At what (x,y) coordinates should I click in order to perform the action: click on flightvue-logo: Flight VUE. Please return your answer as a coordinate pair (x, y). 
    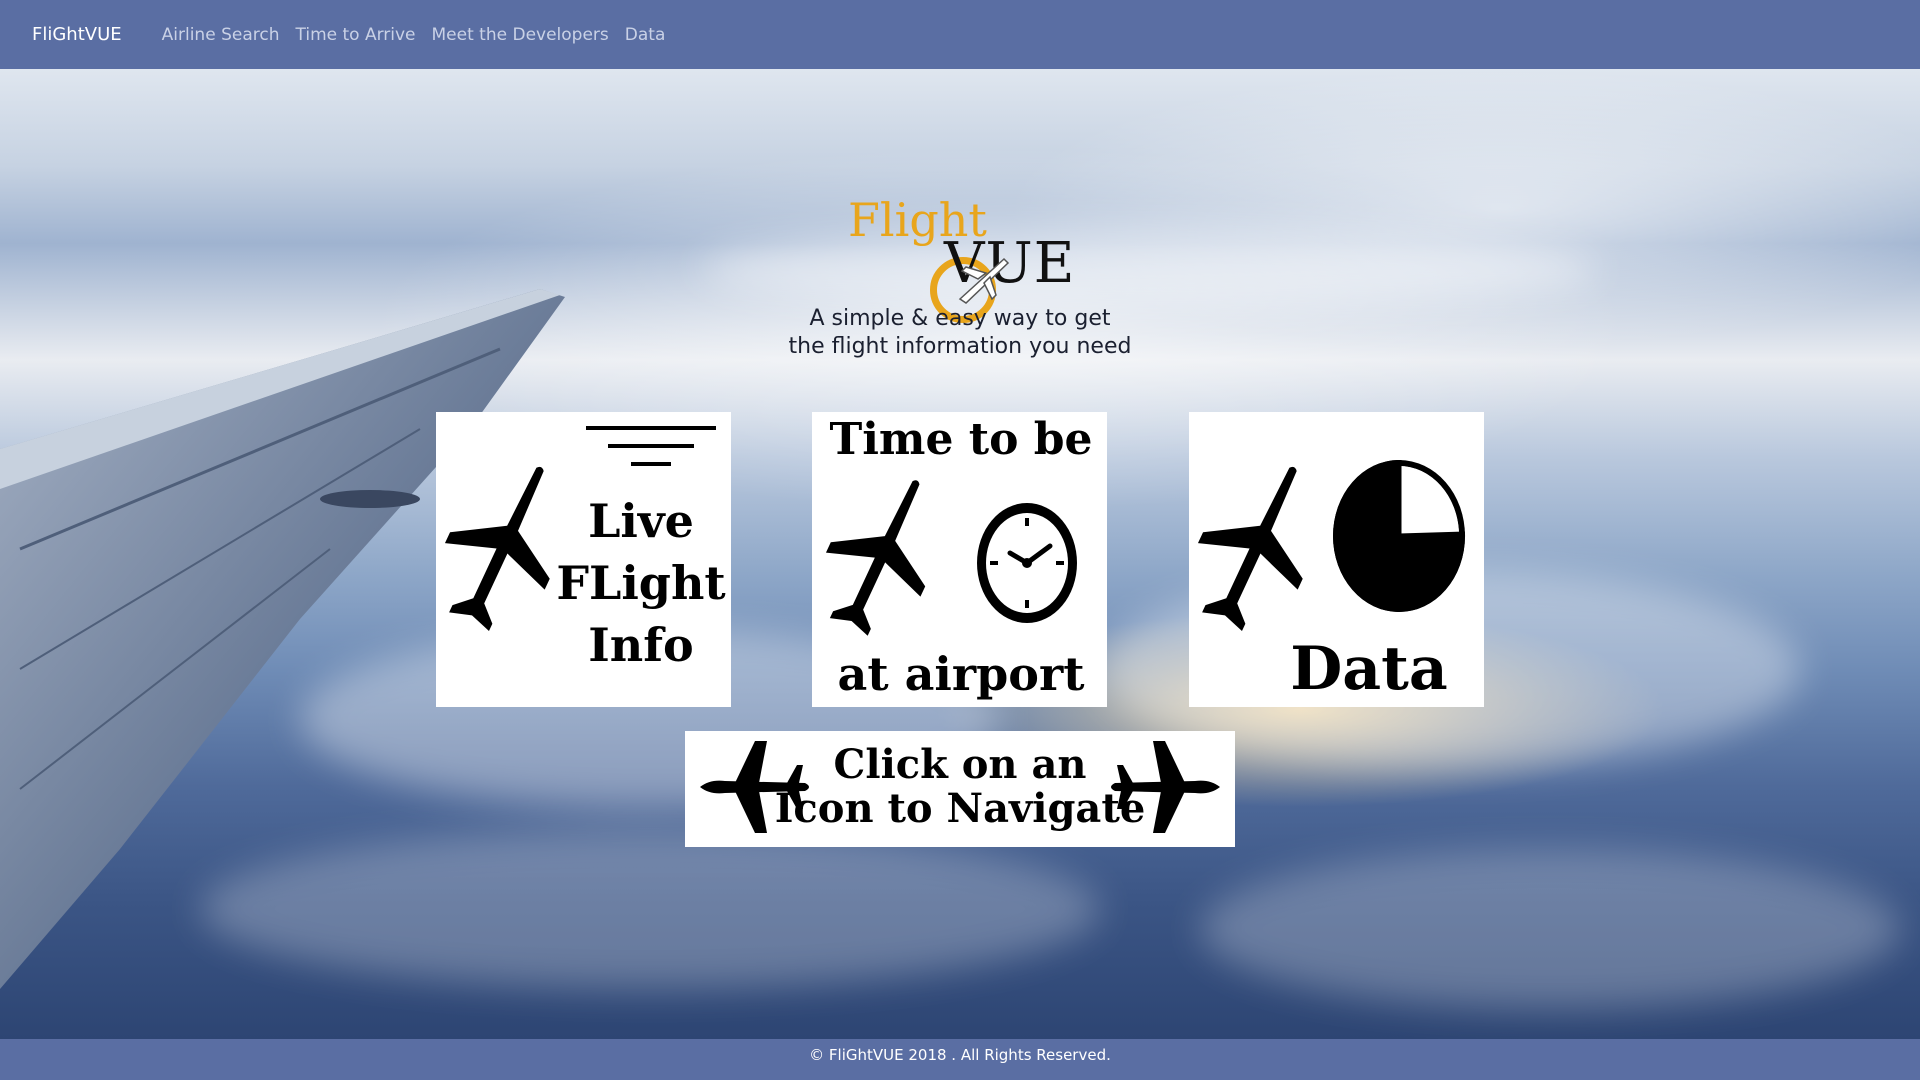
    Looking at the image, I should click on (960, 229).